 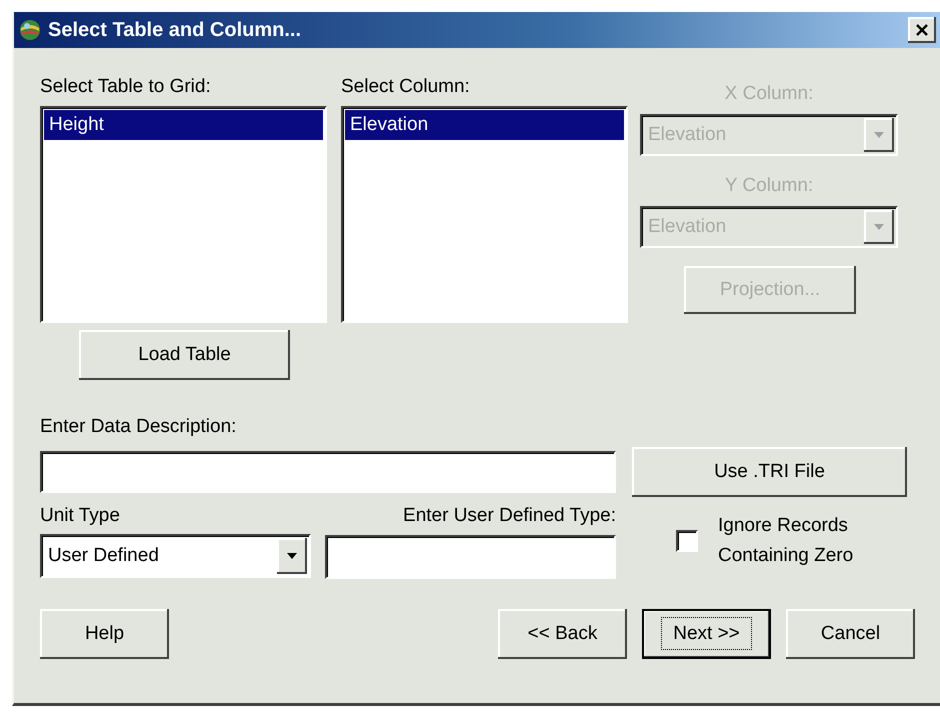 I want to click on list-label: Select Table to Grid:, so click(x=126, y=87).